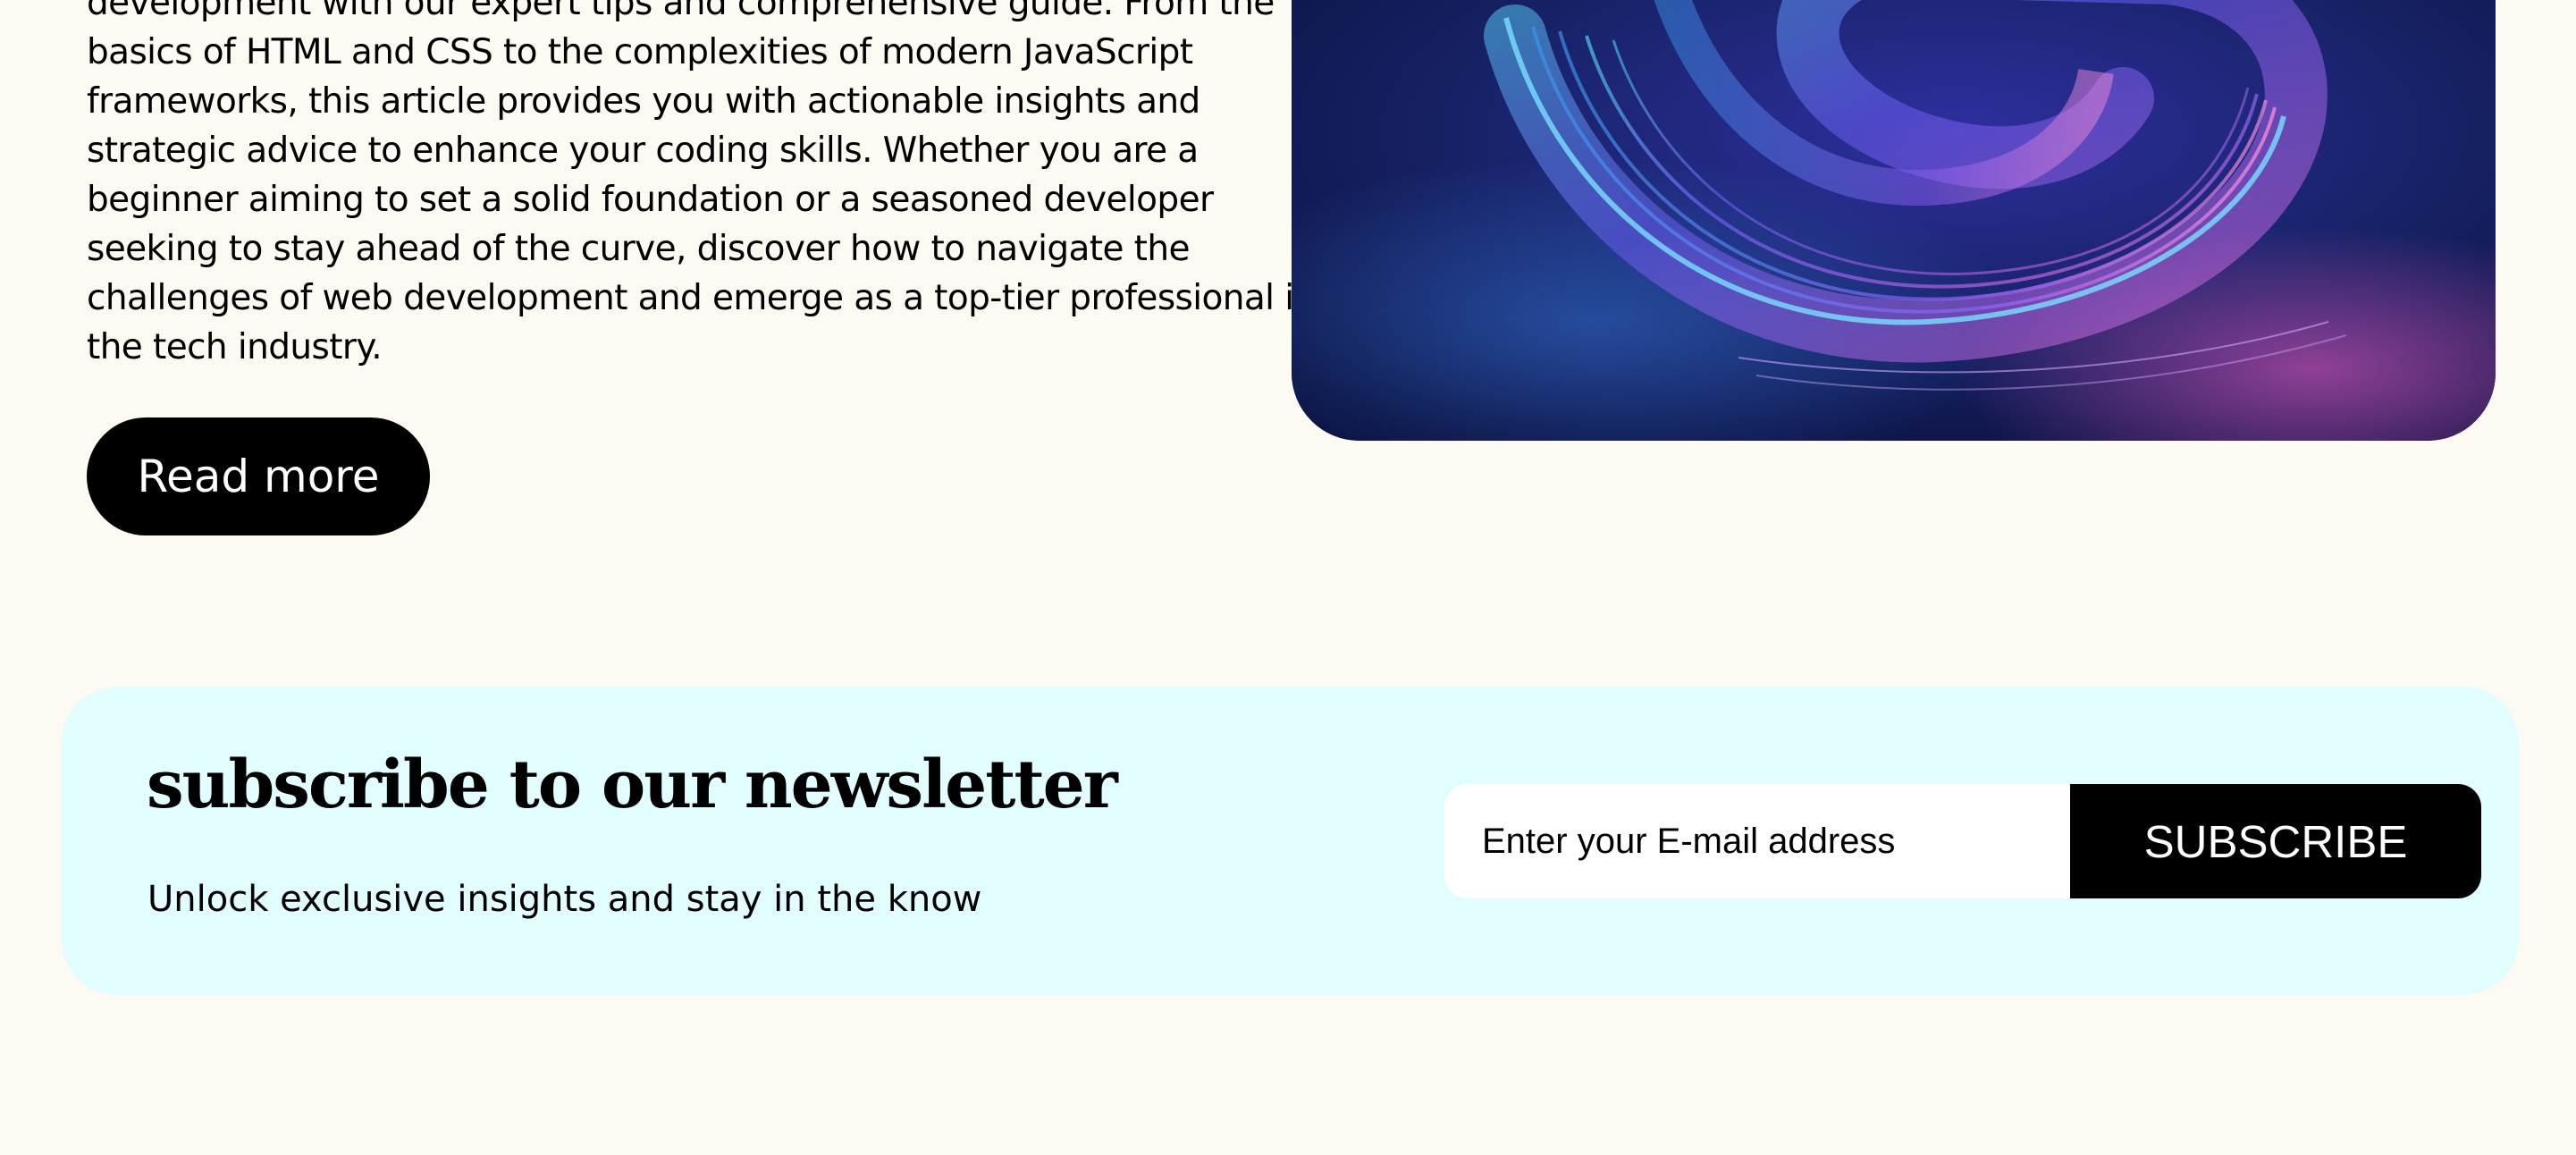 The image size is (2576, 1155). I want to click on read-more-button: Read more, so click(259, 476).